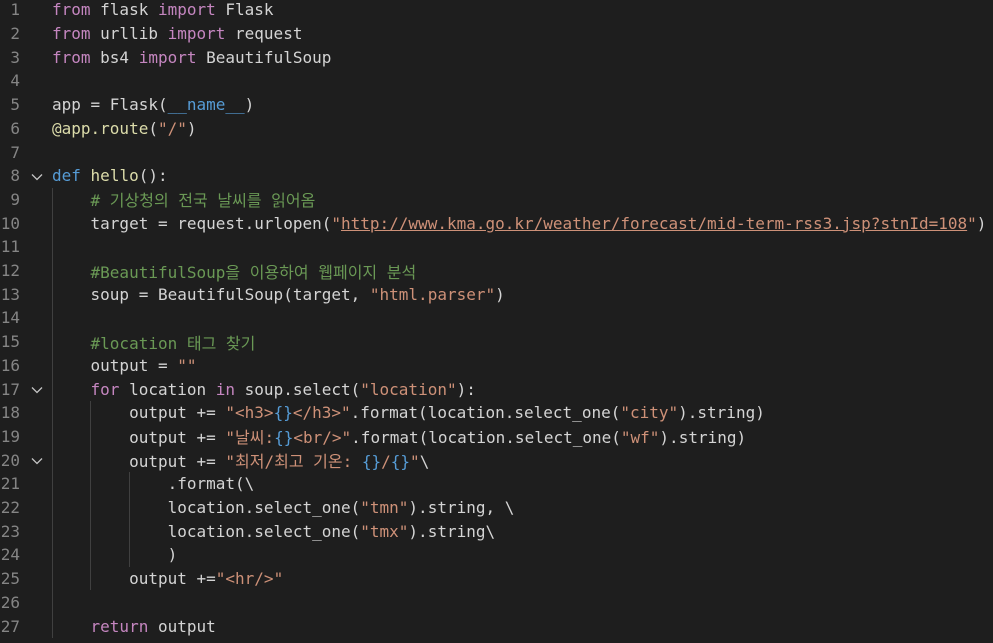 Image resolution: width=993 pixels, height=643 pixels. What do you see at coordinates (15, 57) in the screenshot?
I see `line-number: 3` at bounding box center [15, 57].